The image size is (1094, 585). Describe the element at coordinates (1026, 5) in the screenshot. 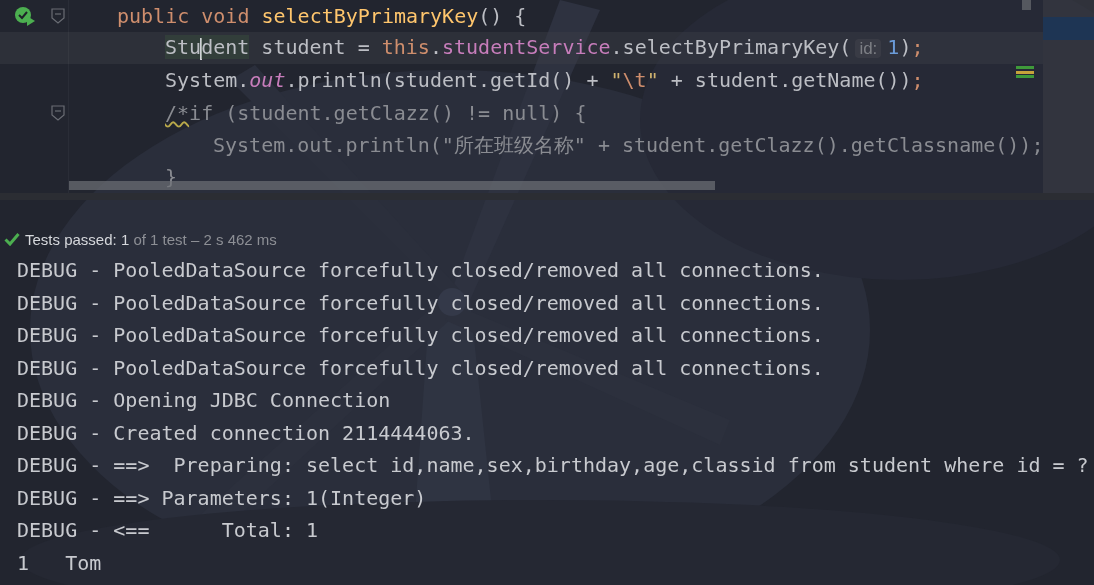

I see `vertical-scrollbar` at that location.